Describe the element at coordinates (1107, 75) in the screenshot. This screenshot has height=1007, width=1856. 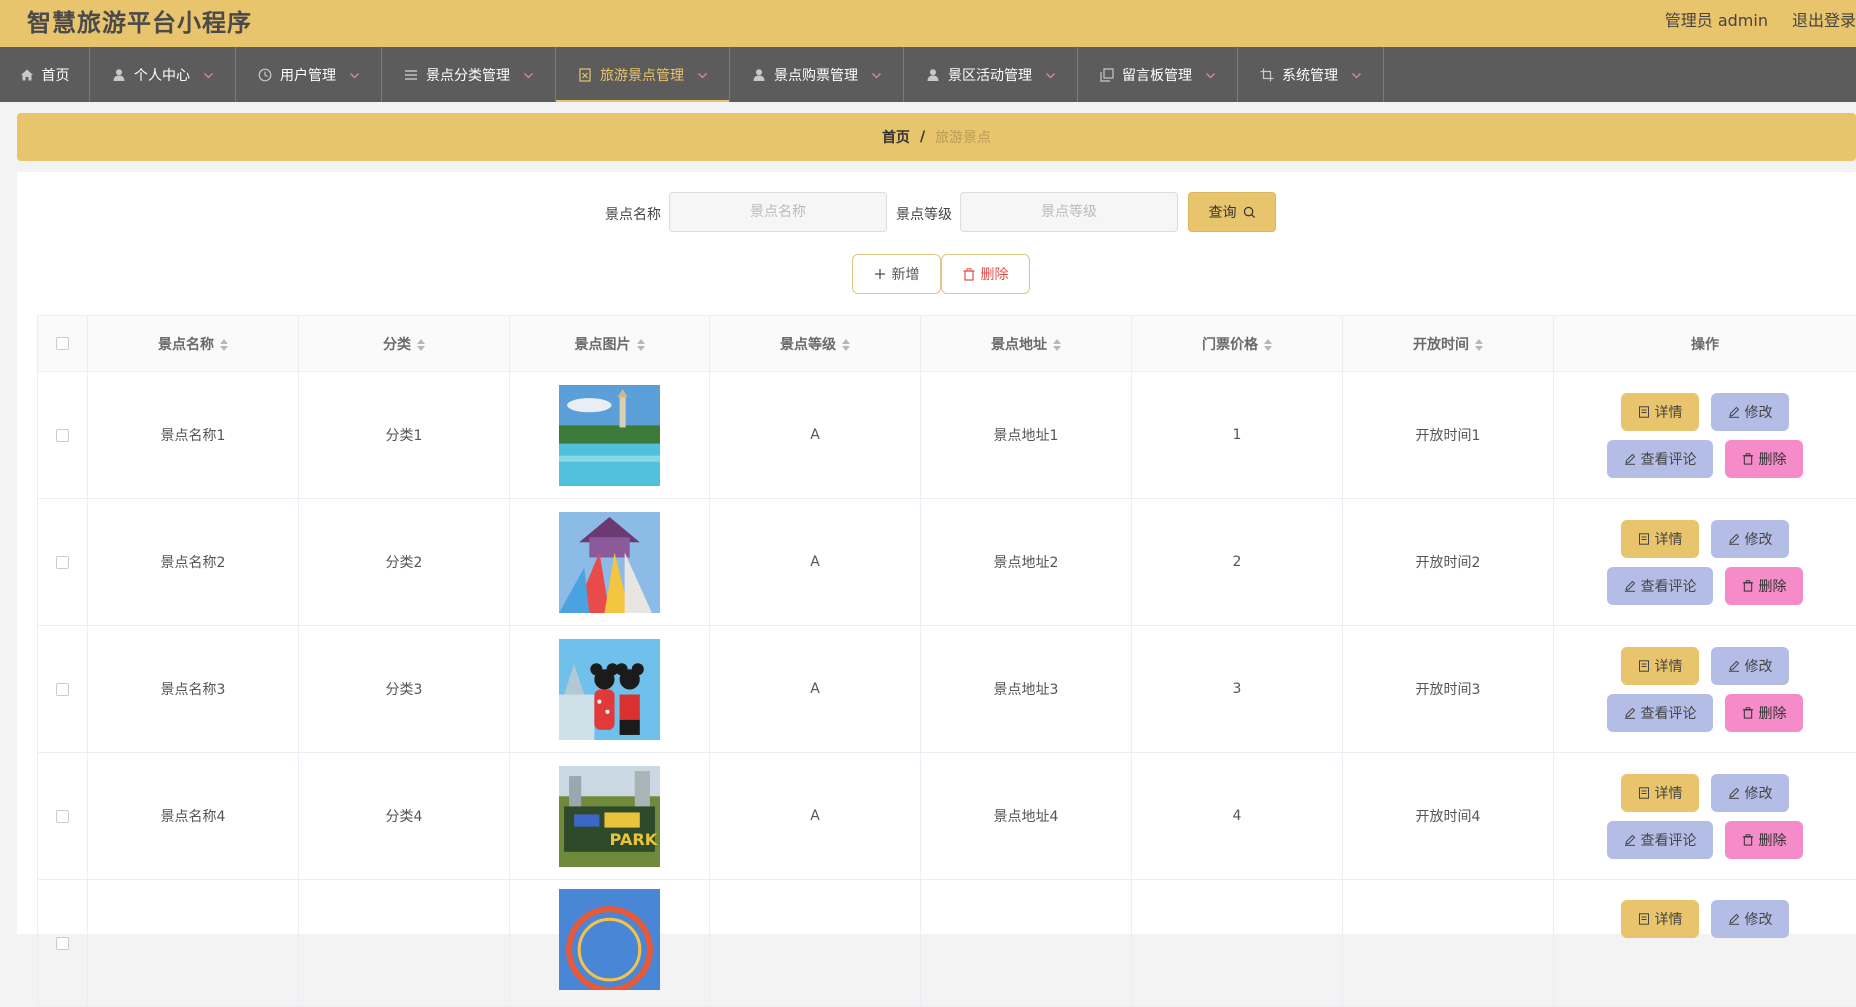
I see `copy-icon` at that location.